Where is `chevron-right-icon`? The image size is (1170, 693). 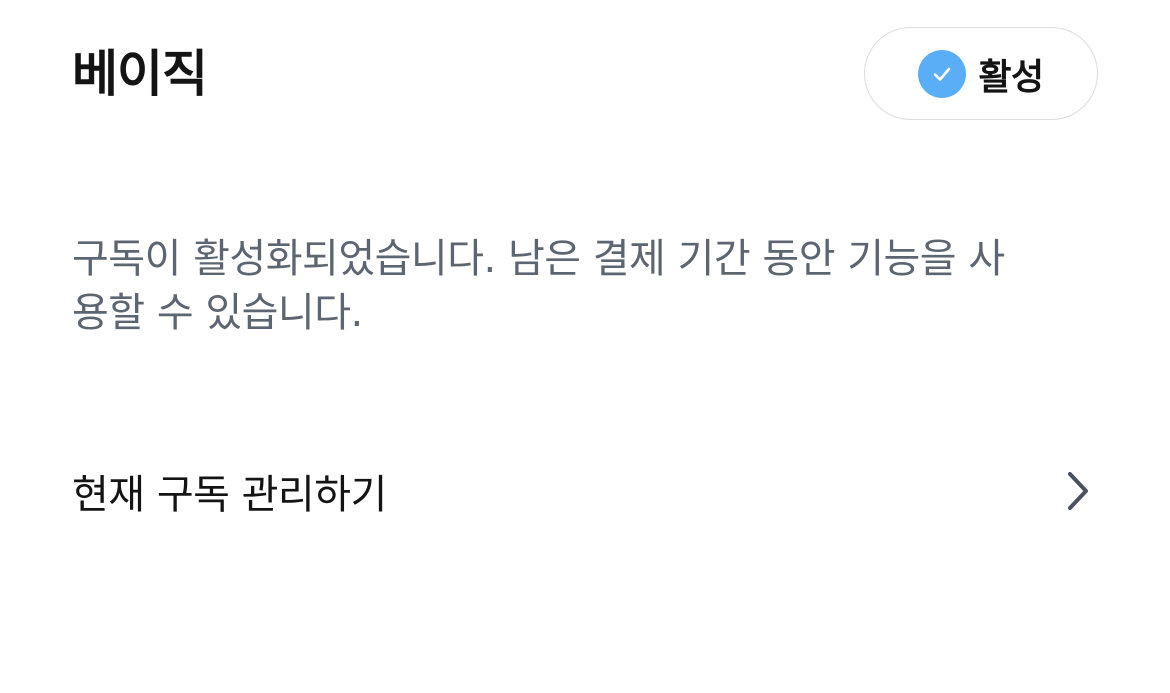
chevron-right-icon is located at coordinates (1078, 491).